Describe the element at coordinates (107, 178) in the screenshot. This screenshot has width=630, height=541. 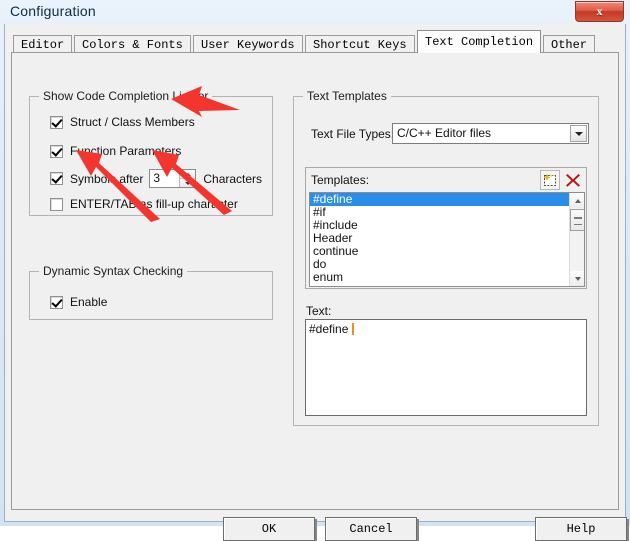
I see `checkbox-label: Symbols after` at that location.